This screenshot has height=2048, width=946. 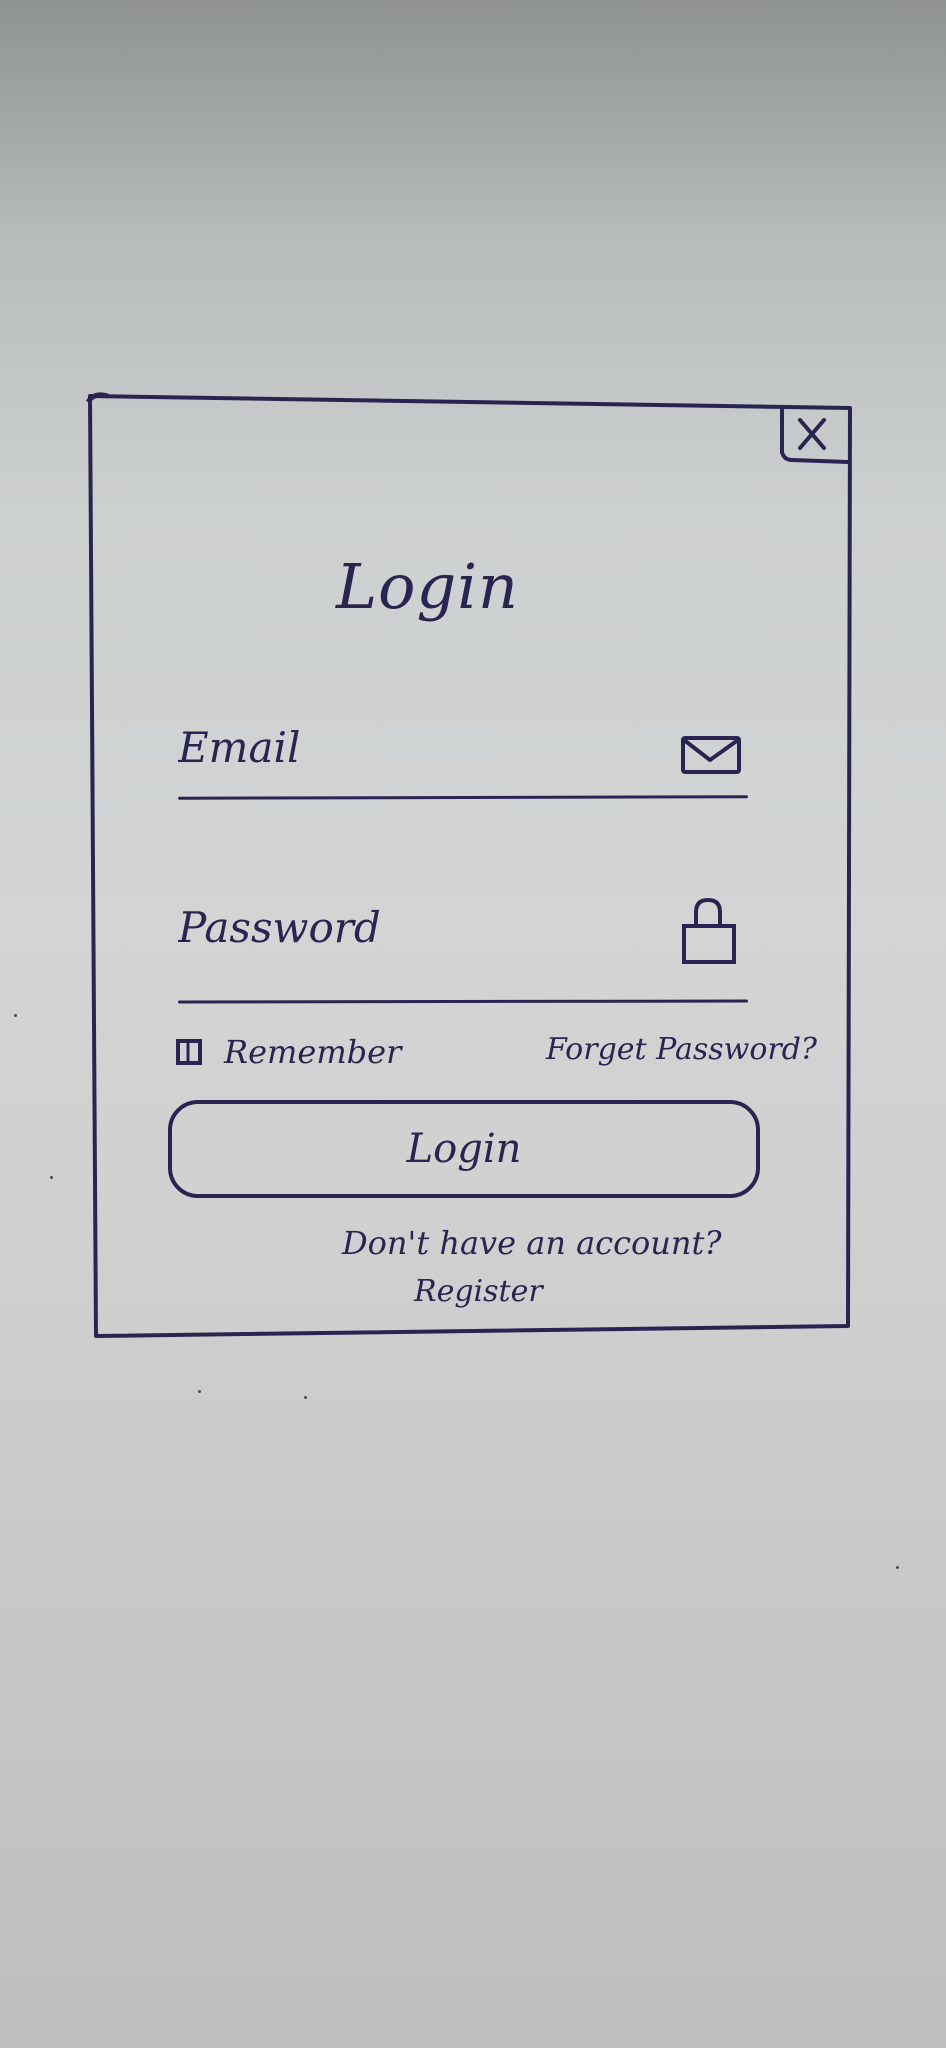 I want to click on email-underline, so click(x=463, y=797).